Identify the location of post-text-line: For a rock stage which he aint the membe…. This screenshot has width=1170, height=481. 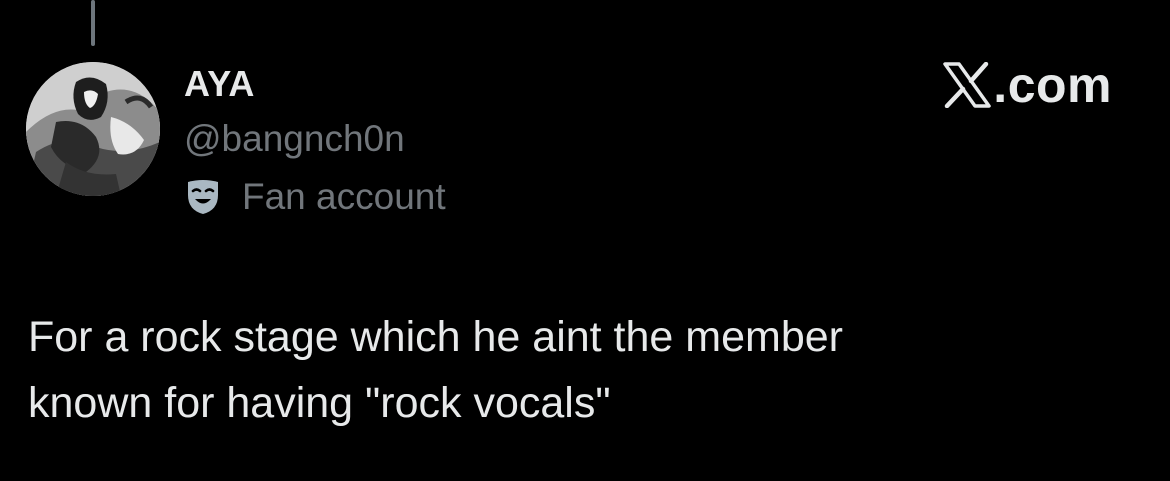
(435, 337).